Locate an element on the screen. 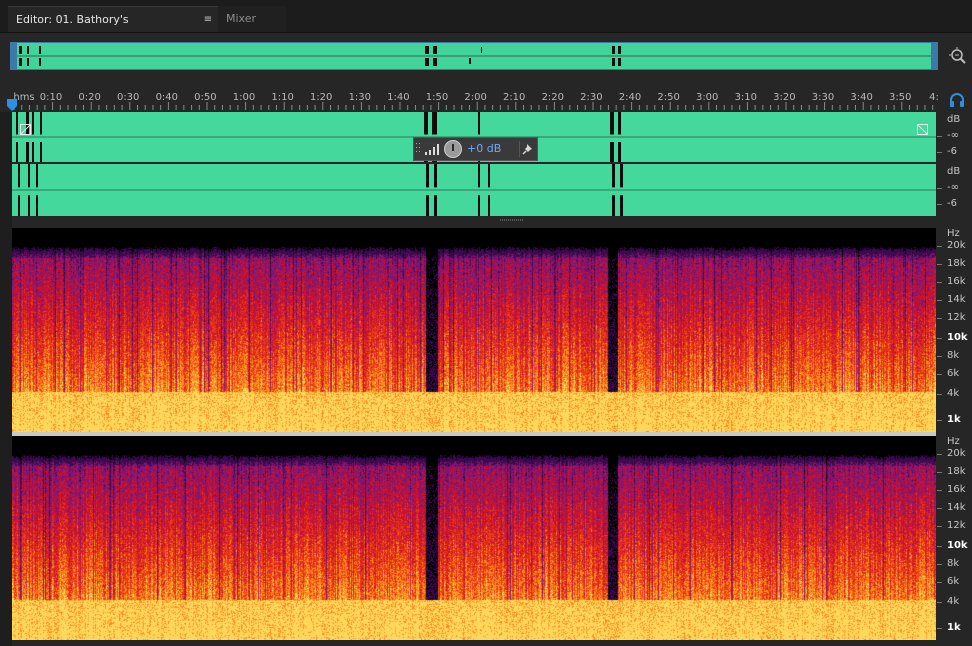  volume-hud: +0 dB is located at coordinates (475, 149).